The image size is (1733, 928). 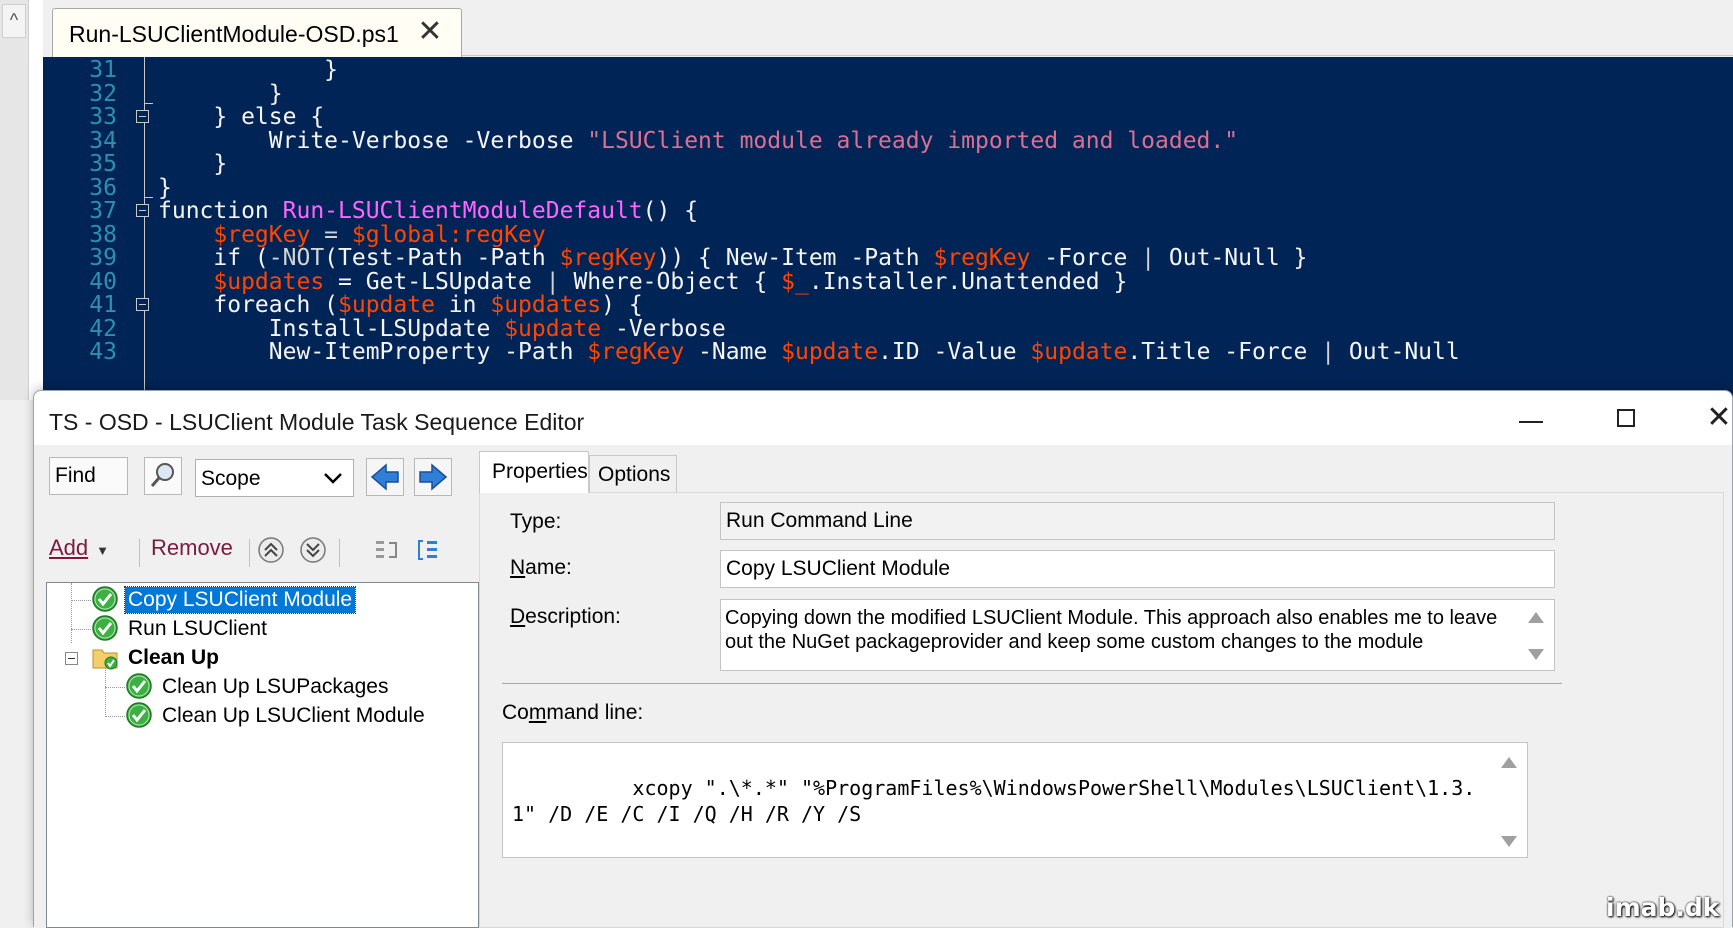 What do you see at coordinates (103, 187) in the screenshot?
I see `line-number: 36` at bounding box center [103, 187].